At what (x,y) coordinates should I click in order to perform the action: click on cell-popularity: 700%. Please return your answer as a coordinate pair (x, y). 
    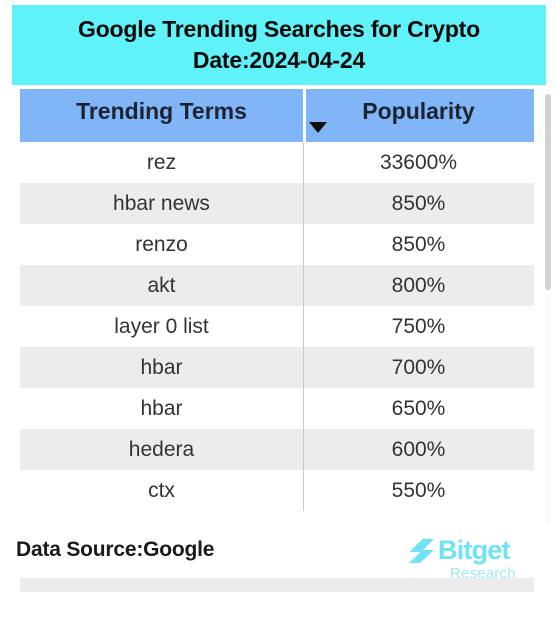
    Looking at the image, I should click on (418, 367).